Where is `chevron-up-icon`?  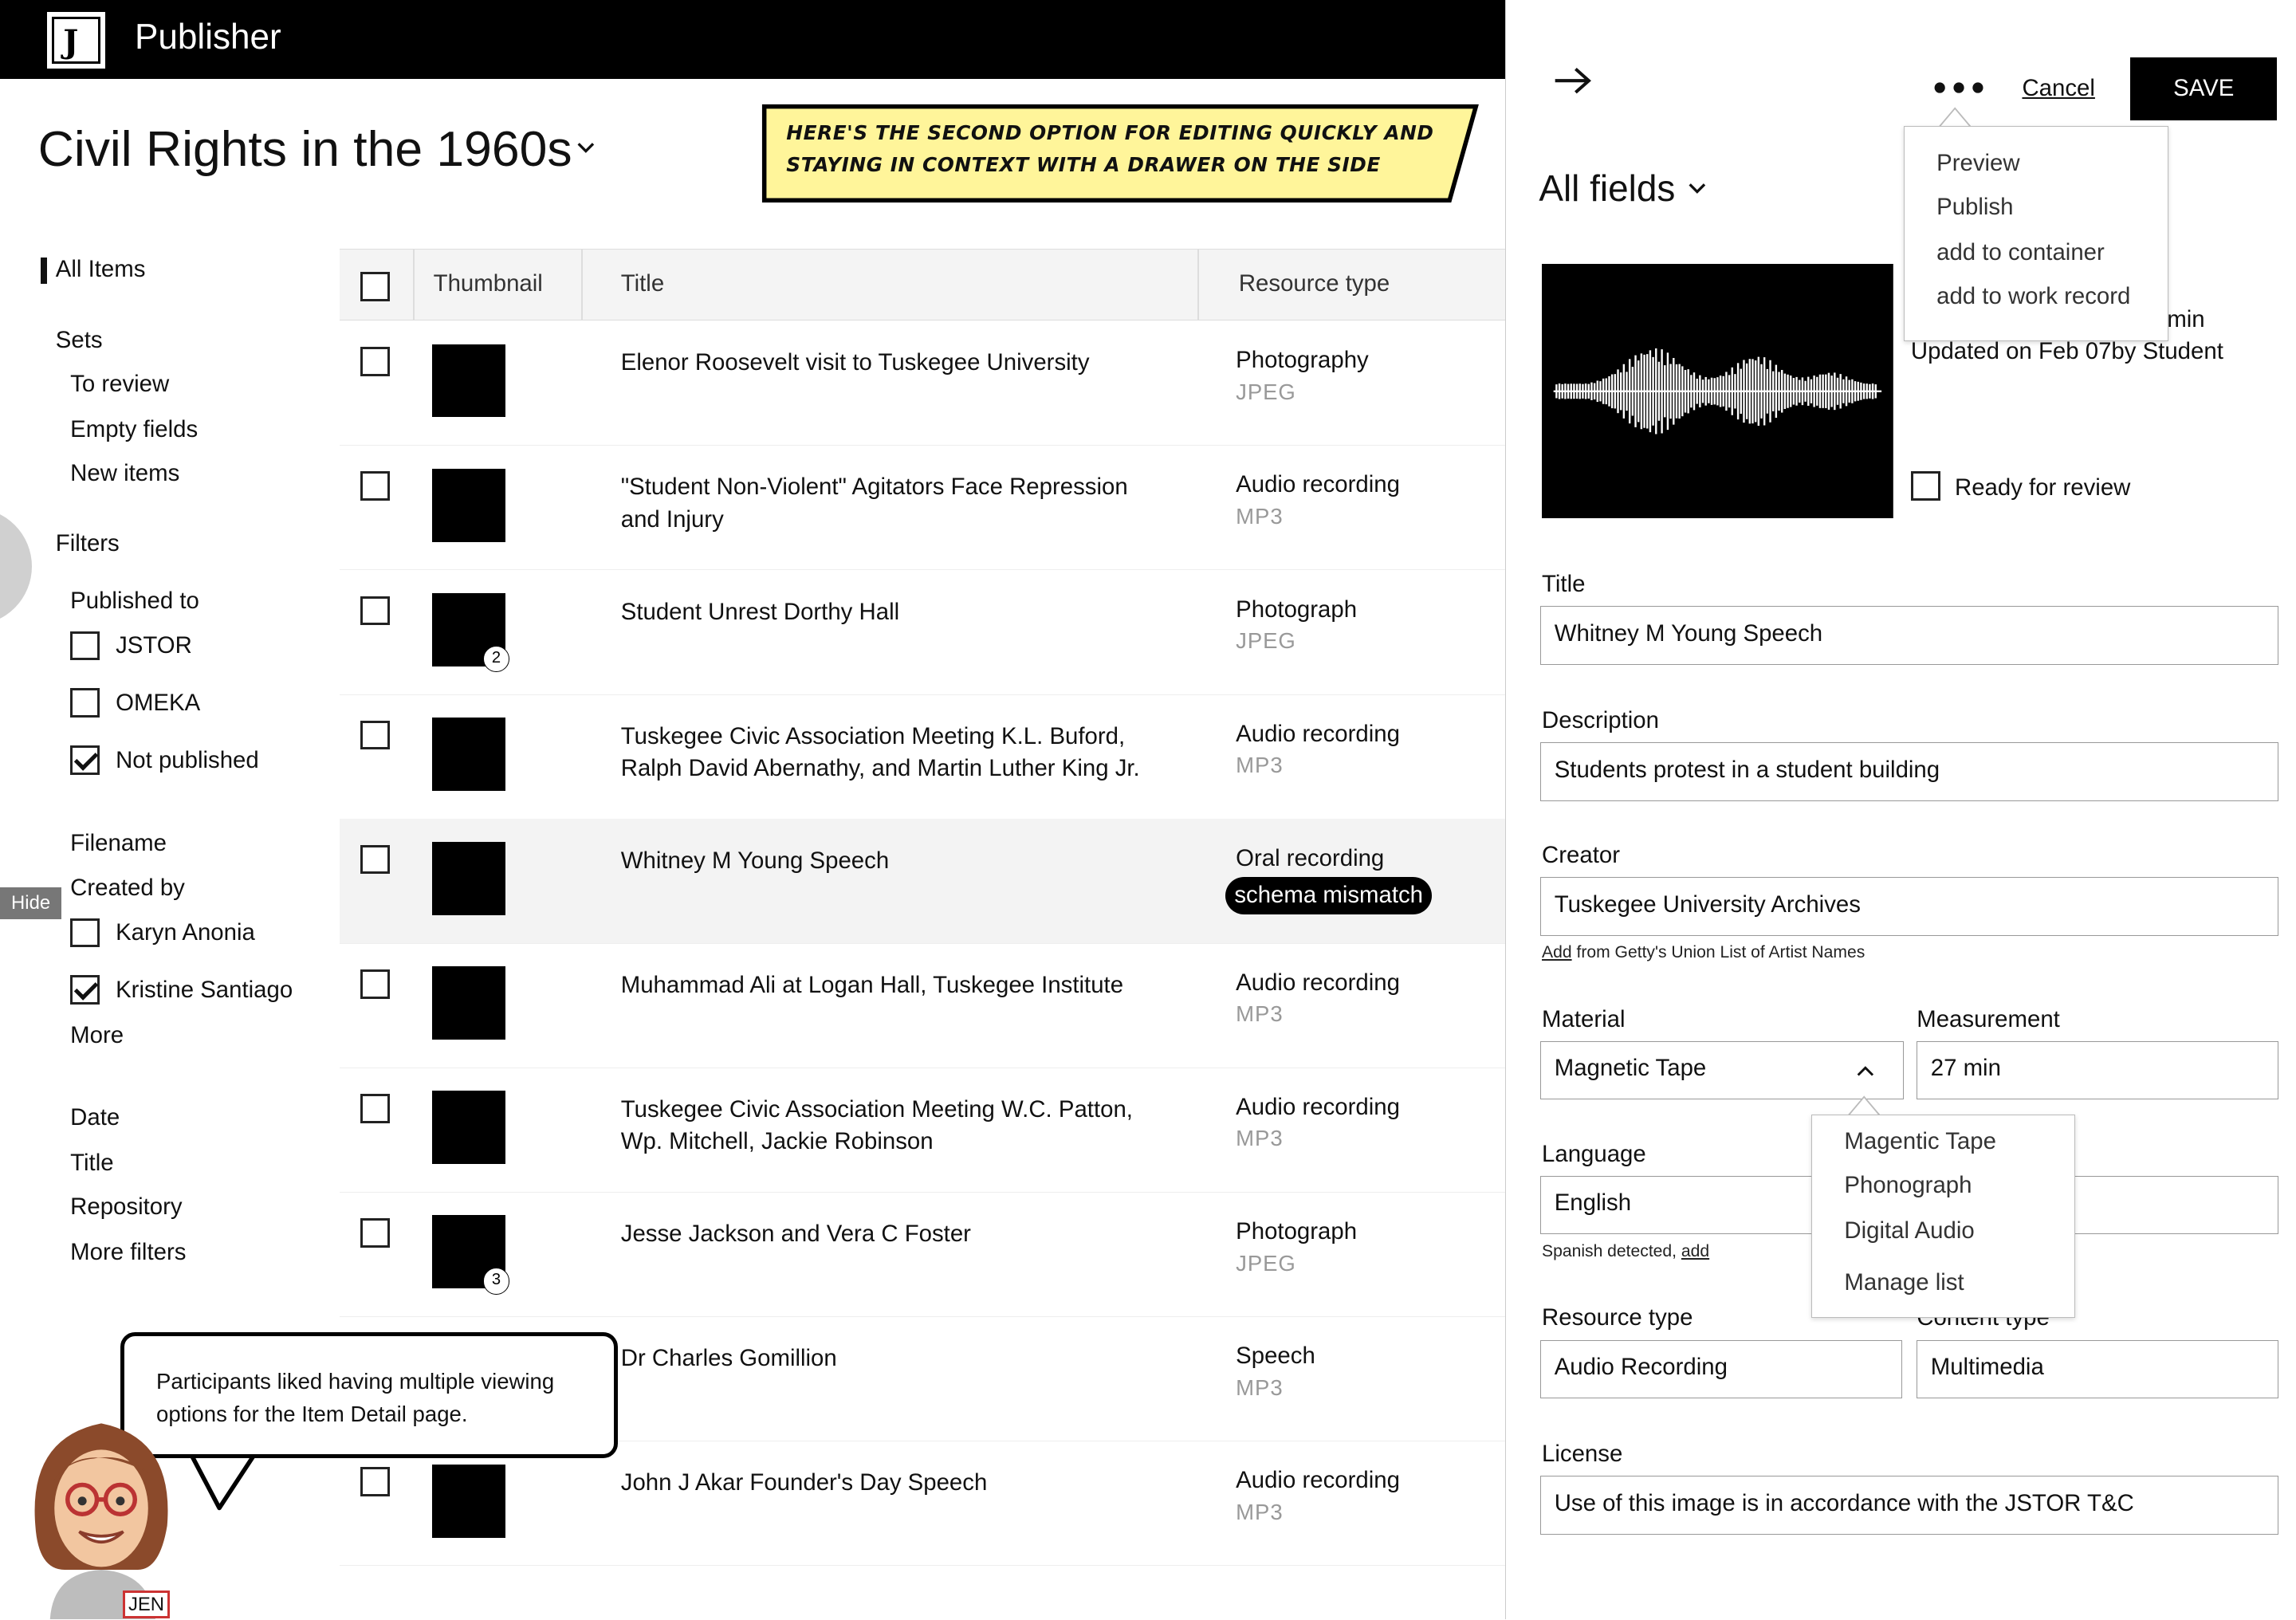 chevron-up-icon is located at coordinates (1866, 1071).